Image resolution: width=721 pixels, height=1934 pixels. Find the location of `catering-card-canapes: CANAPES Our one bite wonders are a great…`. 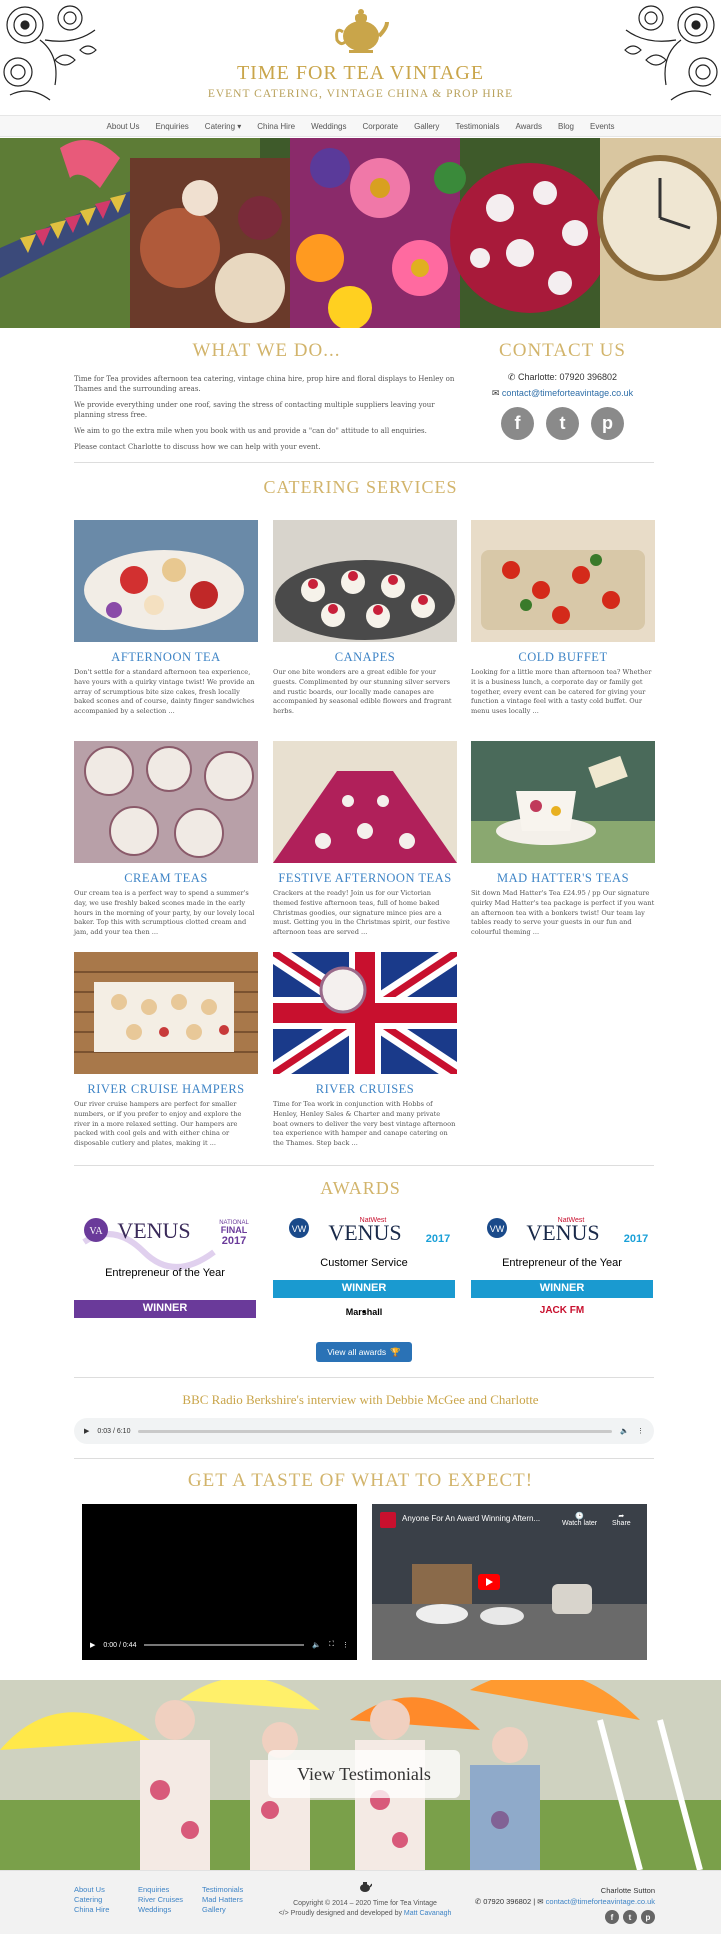

catering-card-canapes: CANAPES Our one bite wonders are a great… is located at coordinates (365, 618).